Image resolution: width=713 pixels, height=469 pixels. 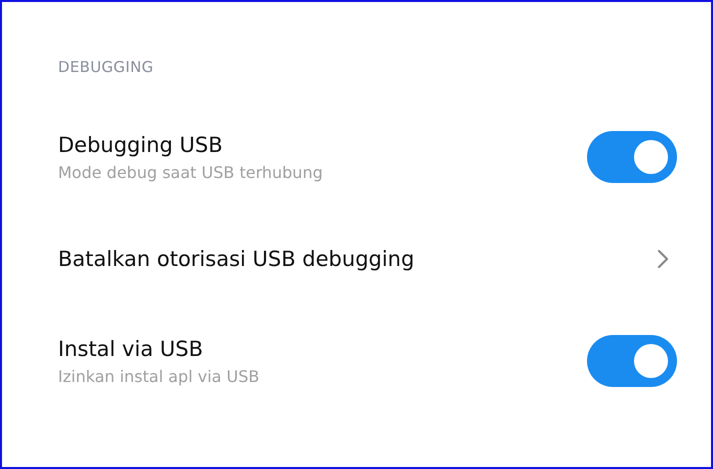 I want to click on setting-title: Instal via USB, so click(x=131, y=348).